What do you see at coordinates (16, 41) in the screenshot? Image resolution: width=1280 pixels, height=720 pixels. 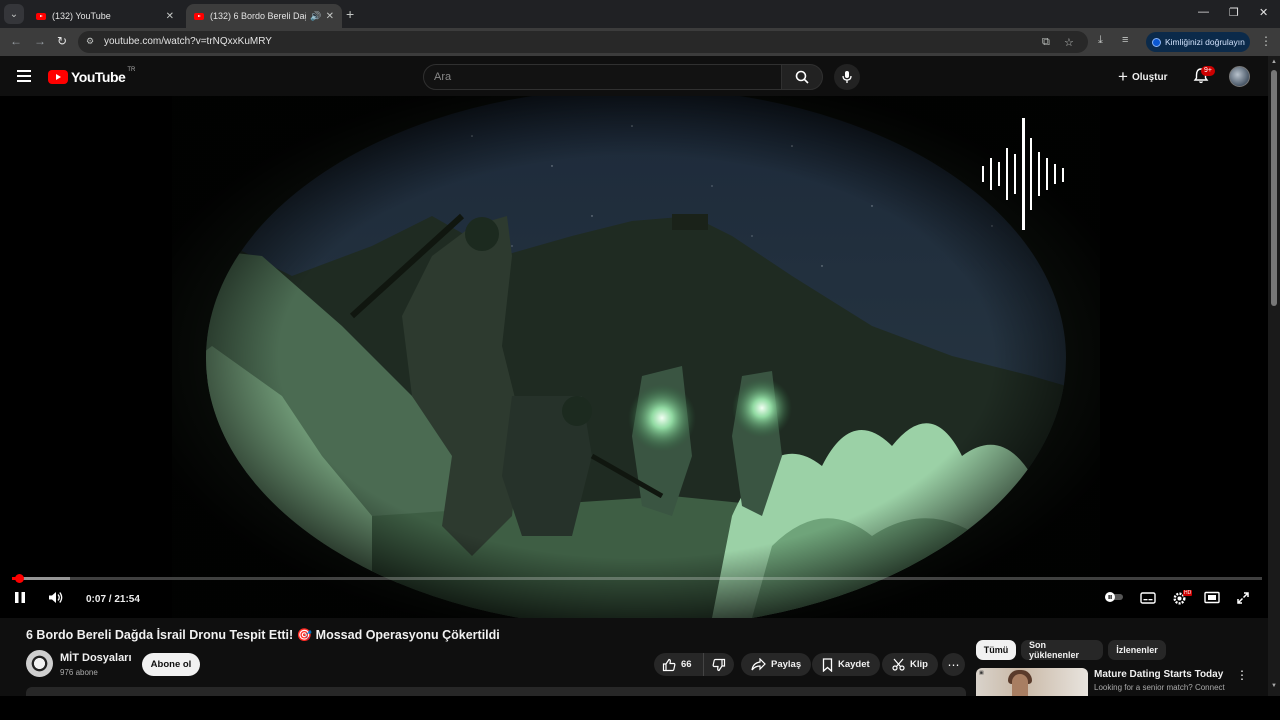 I see `back-icon: ←` at bounding box center [16, 41].